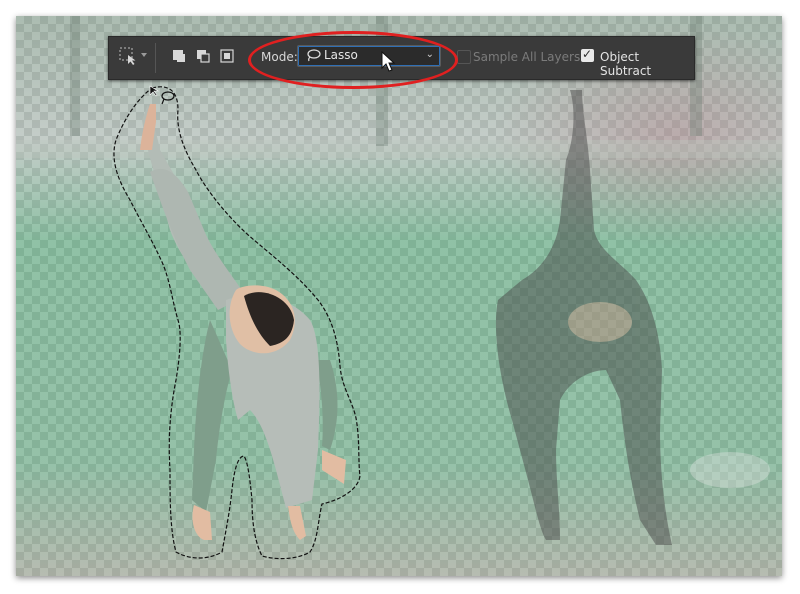 Image resolution: width=800 pixels, height=594 pixels. Describe the element at coordinates (388, 61) in the screenshot. I see `mouse-pointer-icon` at that location.